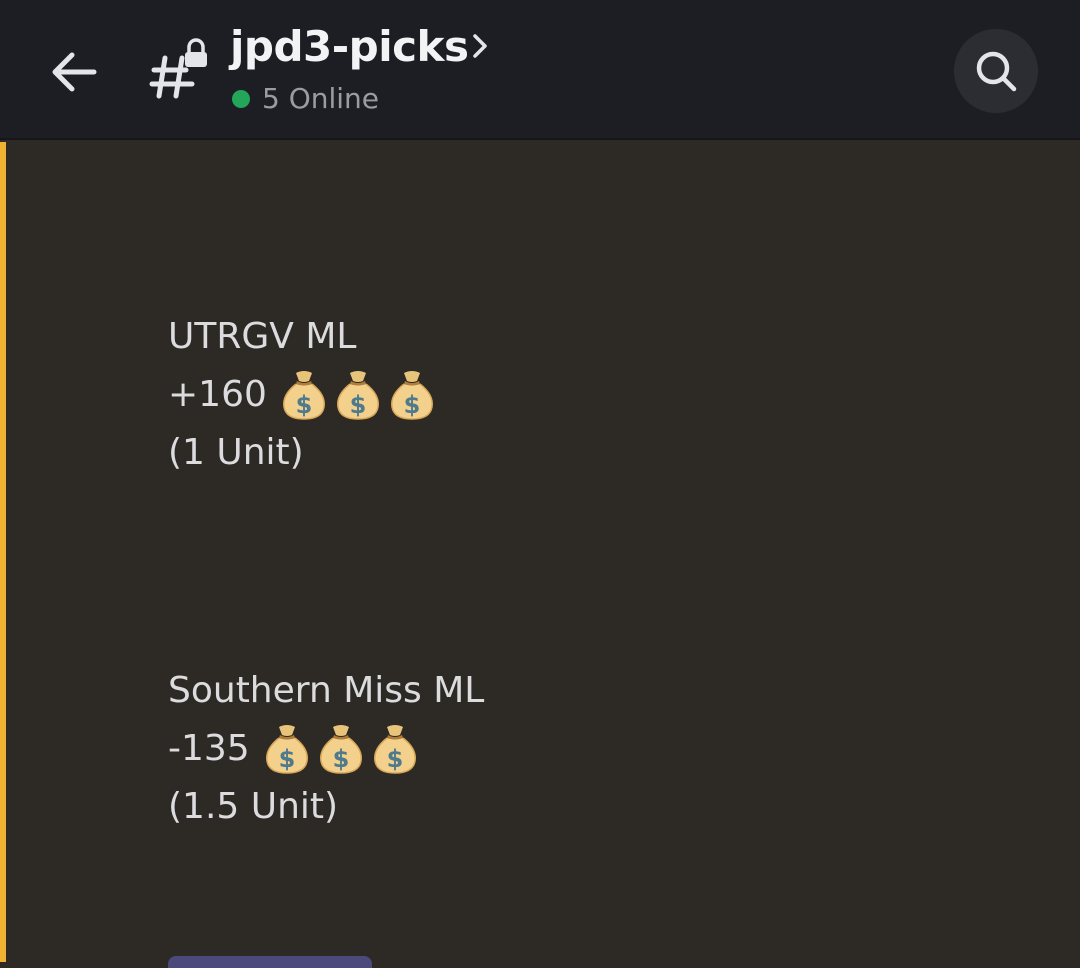 This screenshot has width=1080, height=968. I want to click on online-count: 5 Online, so click(321, 98).